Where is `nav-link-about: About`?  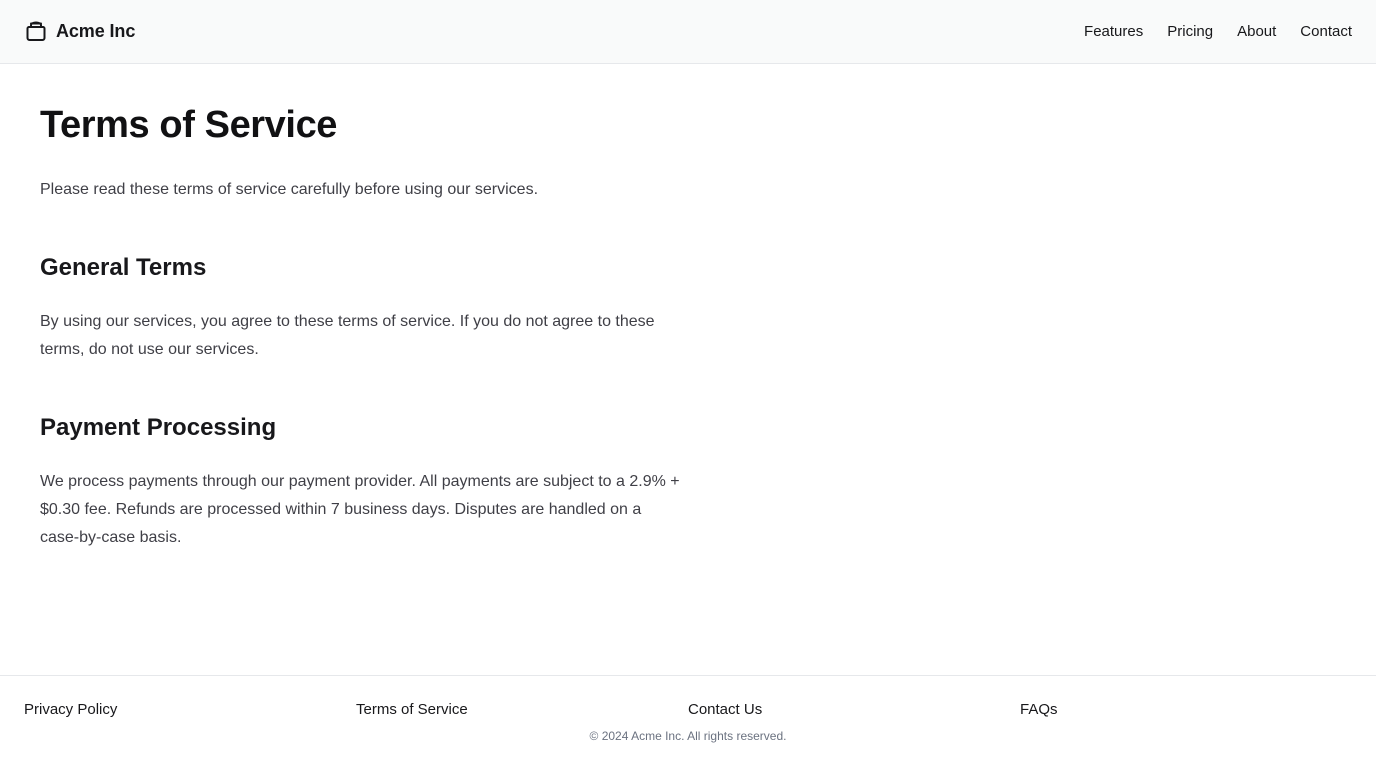
nav-link-about: About is located at coordinates (1256, 32).